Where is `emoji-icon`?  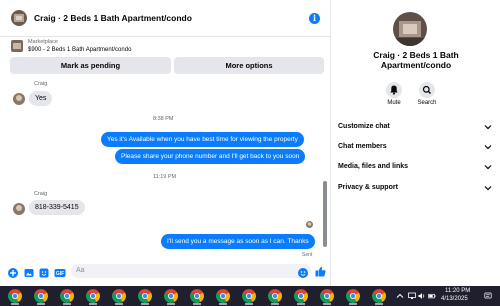
emoji-icon is located at coordinates (303, 273).